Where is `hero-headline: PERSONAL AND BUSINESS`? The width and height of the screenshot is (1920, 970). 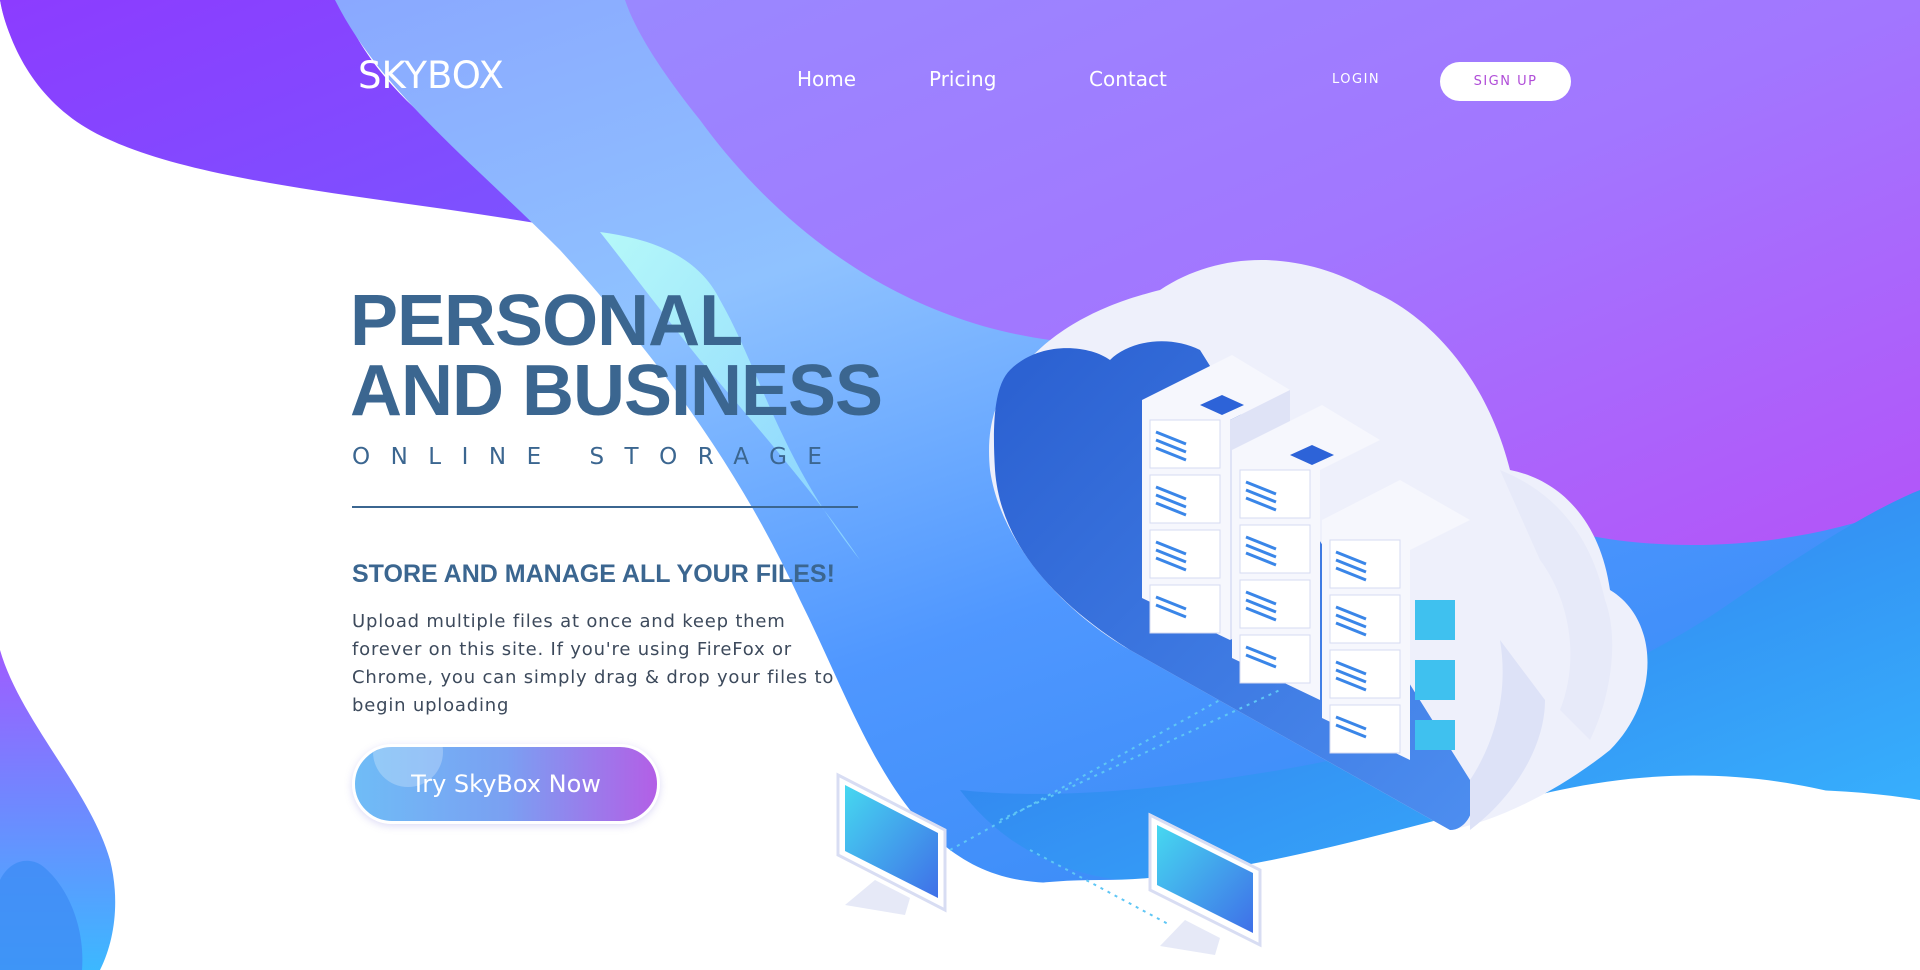
hero-headline: PERSONAL AND BUSINESS is located at coordinates (630, 356).